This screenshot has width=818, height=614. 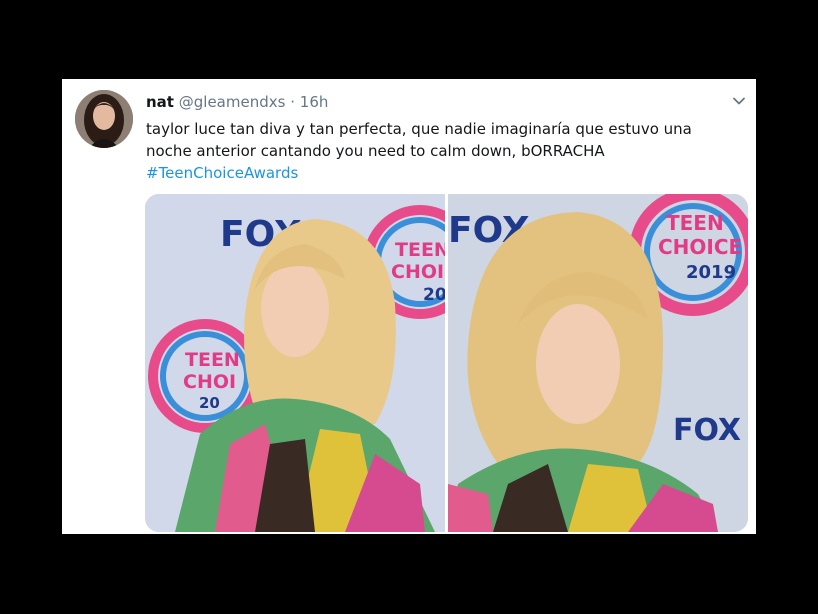 I want to click on logo2-teen-text: TEEN, so click(x=212, y=360).